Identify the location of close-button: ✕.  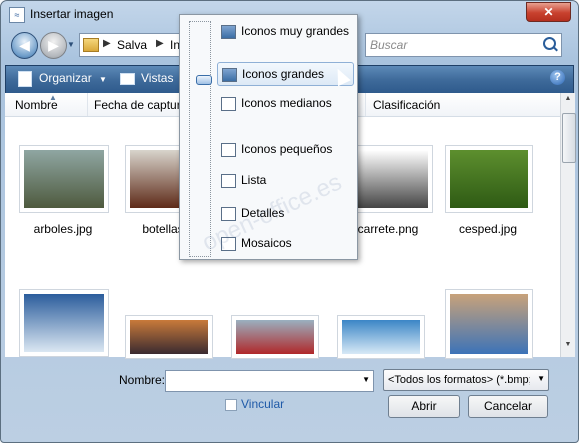
(548, 12).